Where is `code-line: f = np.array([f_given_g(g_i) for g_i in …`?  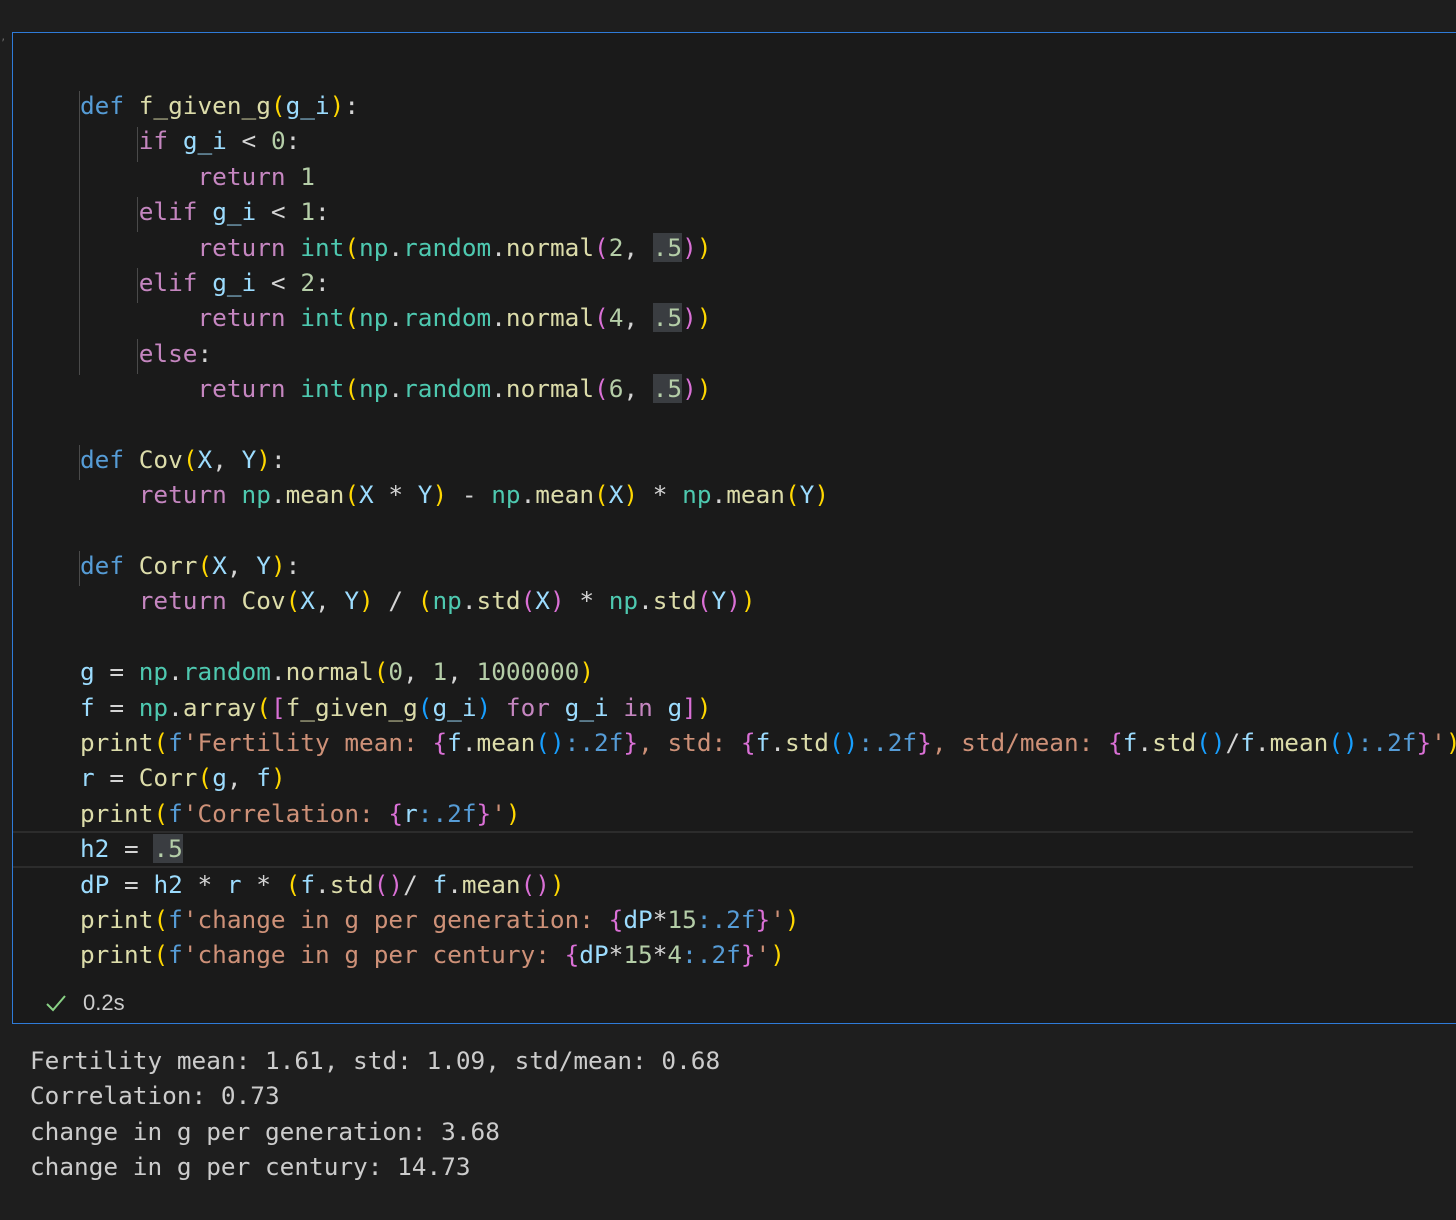
code-line: f = np.array([f_given_g(g_i) for g_i in … is located at coordinates (768, 707).